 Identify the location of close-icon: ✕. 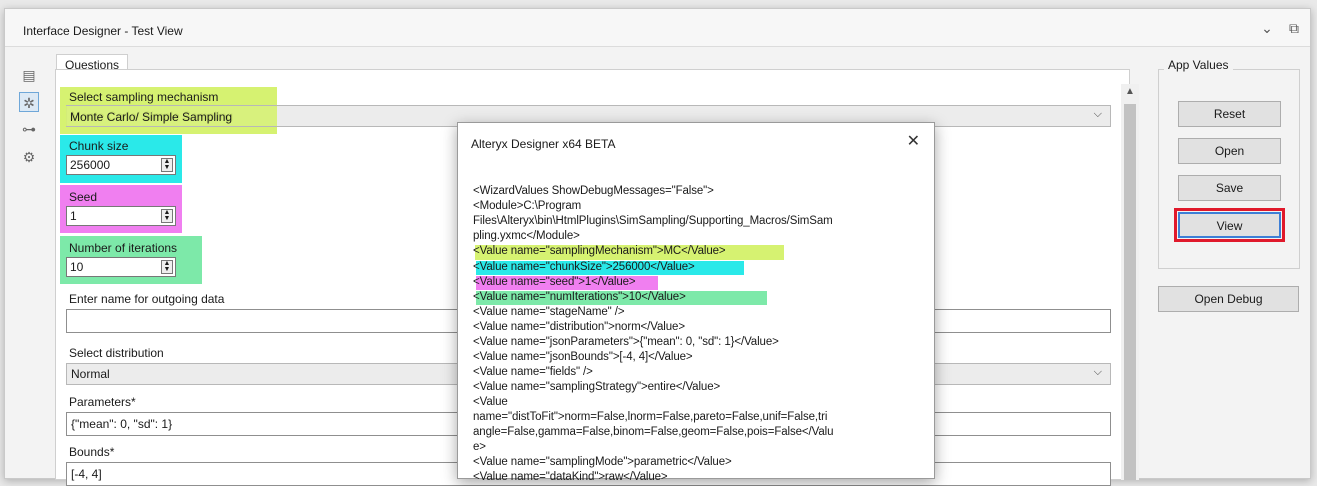
(913, 141).